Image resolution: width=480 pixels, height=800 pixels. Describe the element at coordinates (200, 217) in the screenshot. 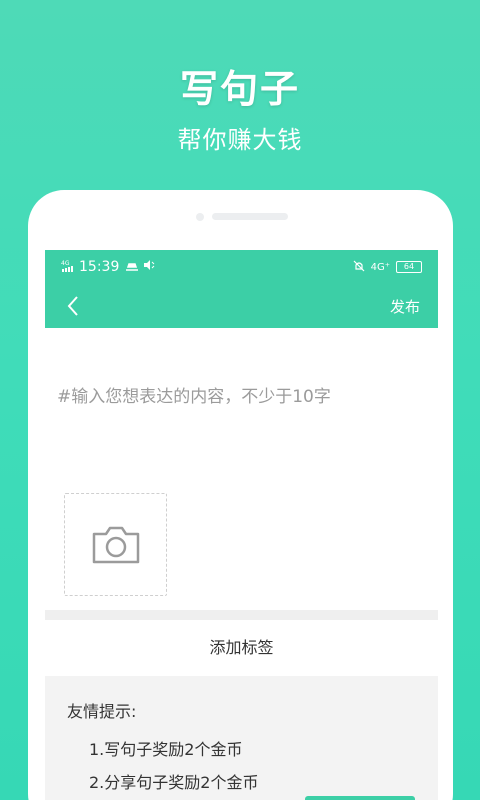

I see `phone-front-camera` at that location.